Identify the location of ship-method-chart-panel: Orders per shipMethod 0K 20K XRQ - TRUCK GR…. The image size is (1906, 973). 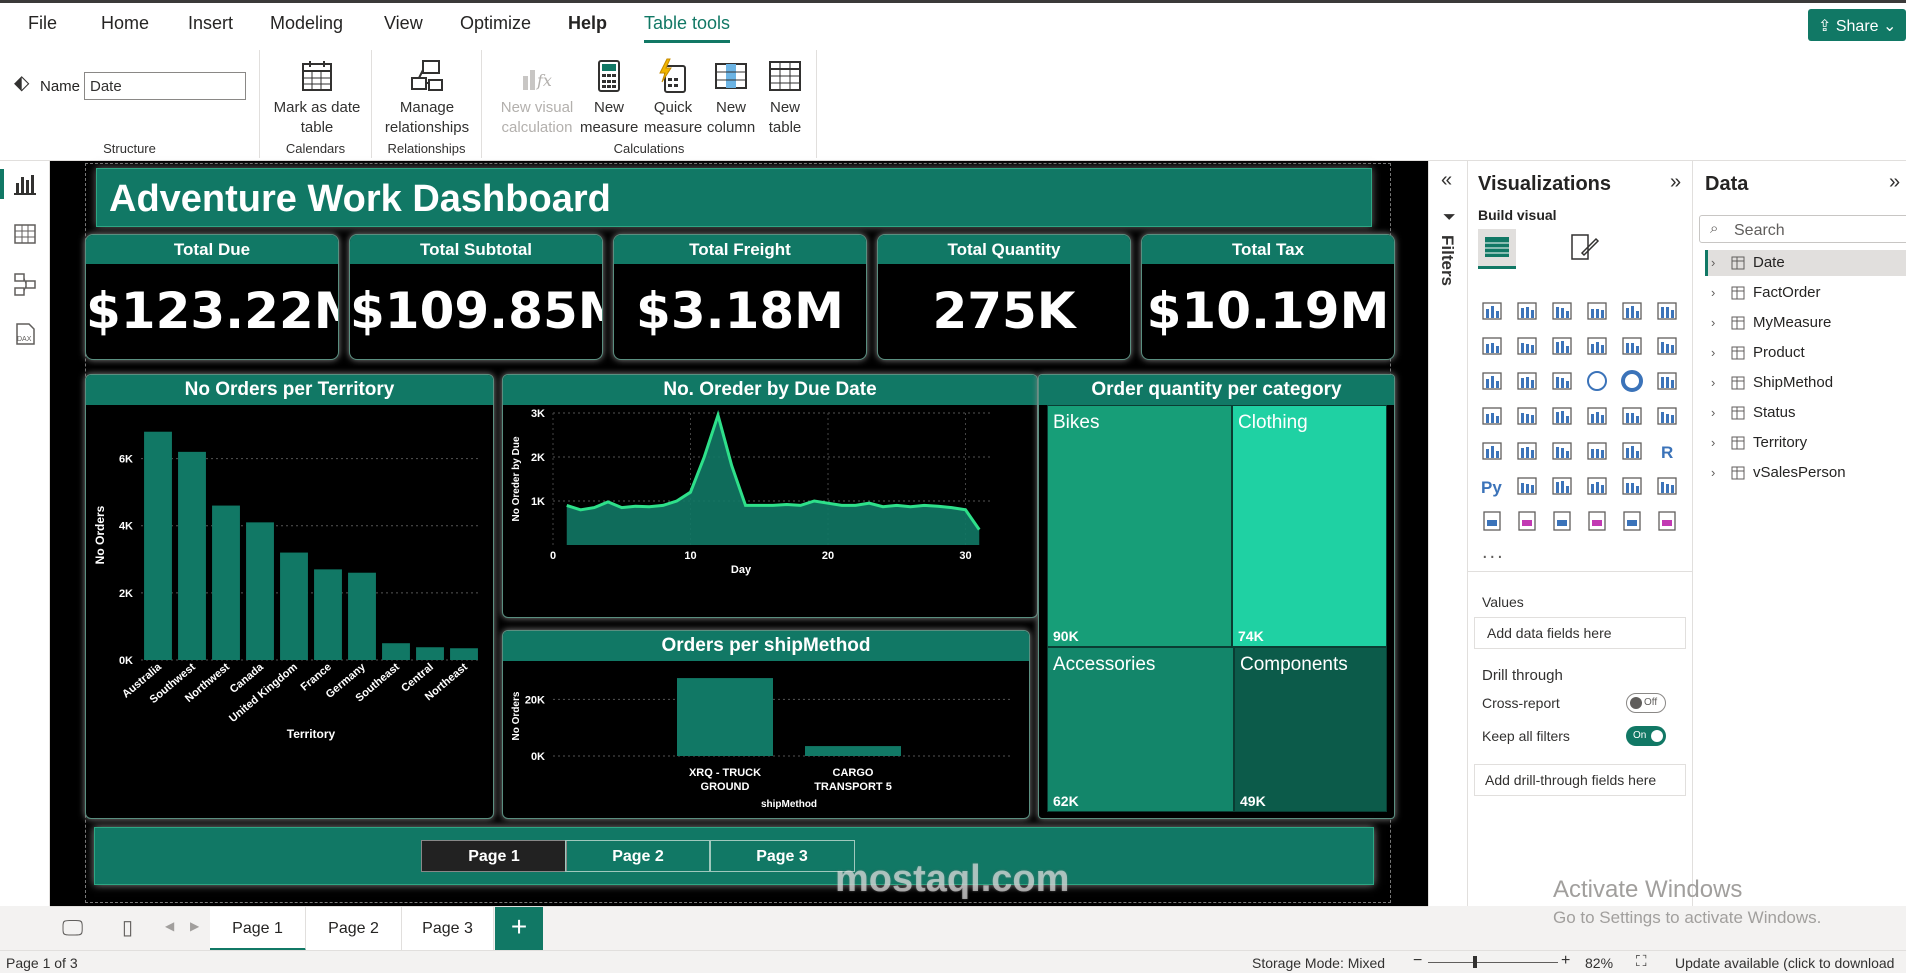
(766, 724).